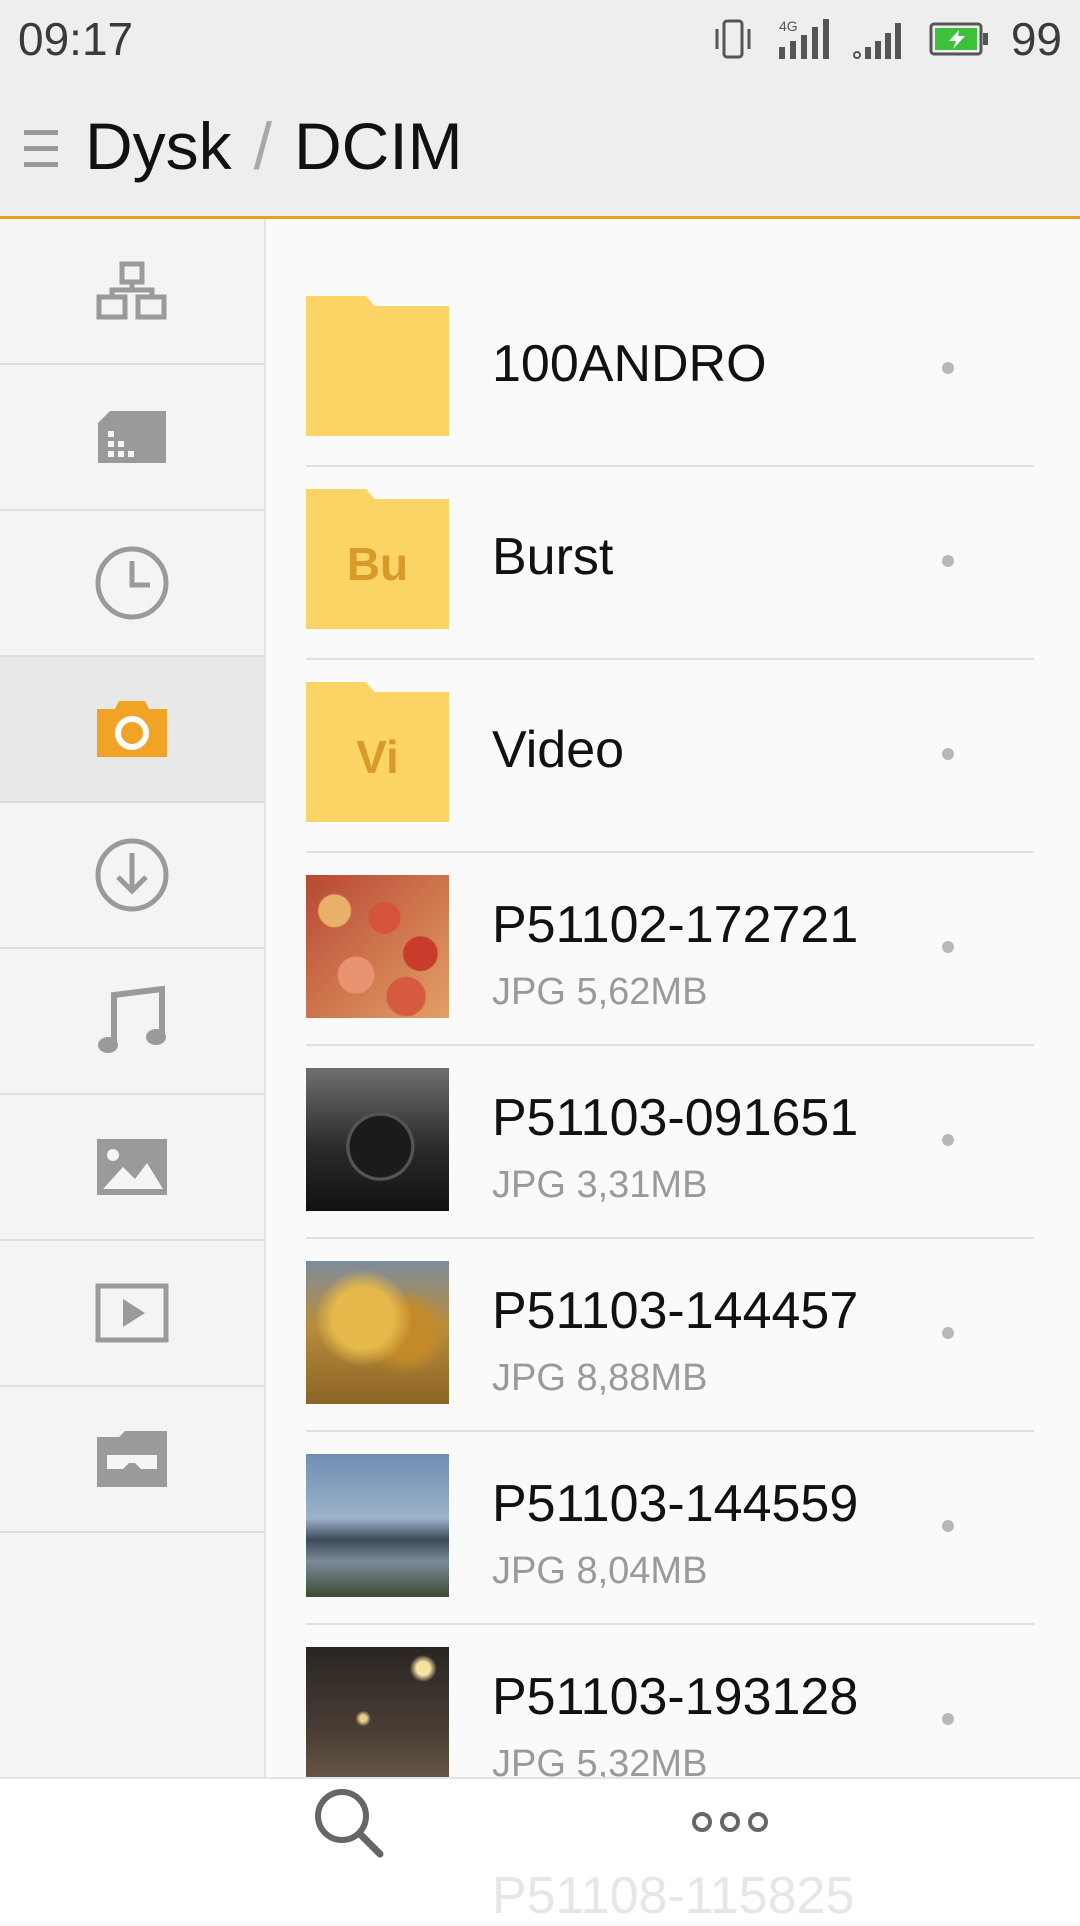 The width and height of the screenshot is (1080, 1926). What do you see at coordinates (670, 756) in the screenshot?
I see `list-item-folder-video: Vi Video` at bounding box center [670, 756].